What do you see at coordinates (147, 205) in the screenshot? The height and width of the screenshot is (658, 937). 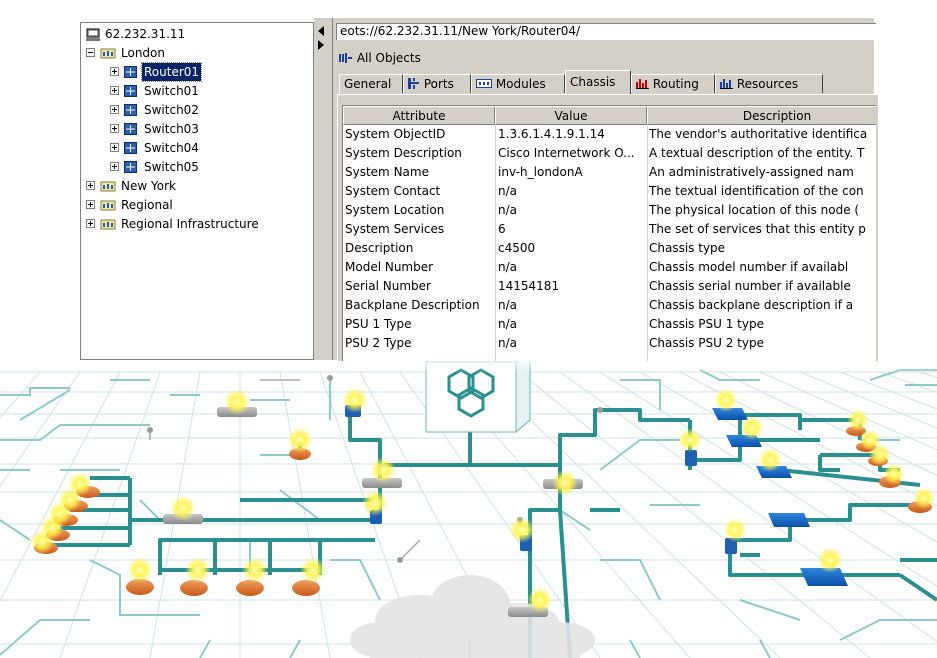 I see `tree-item-label: Regional` at bounding box center [147, 205].